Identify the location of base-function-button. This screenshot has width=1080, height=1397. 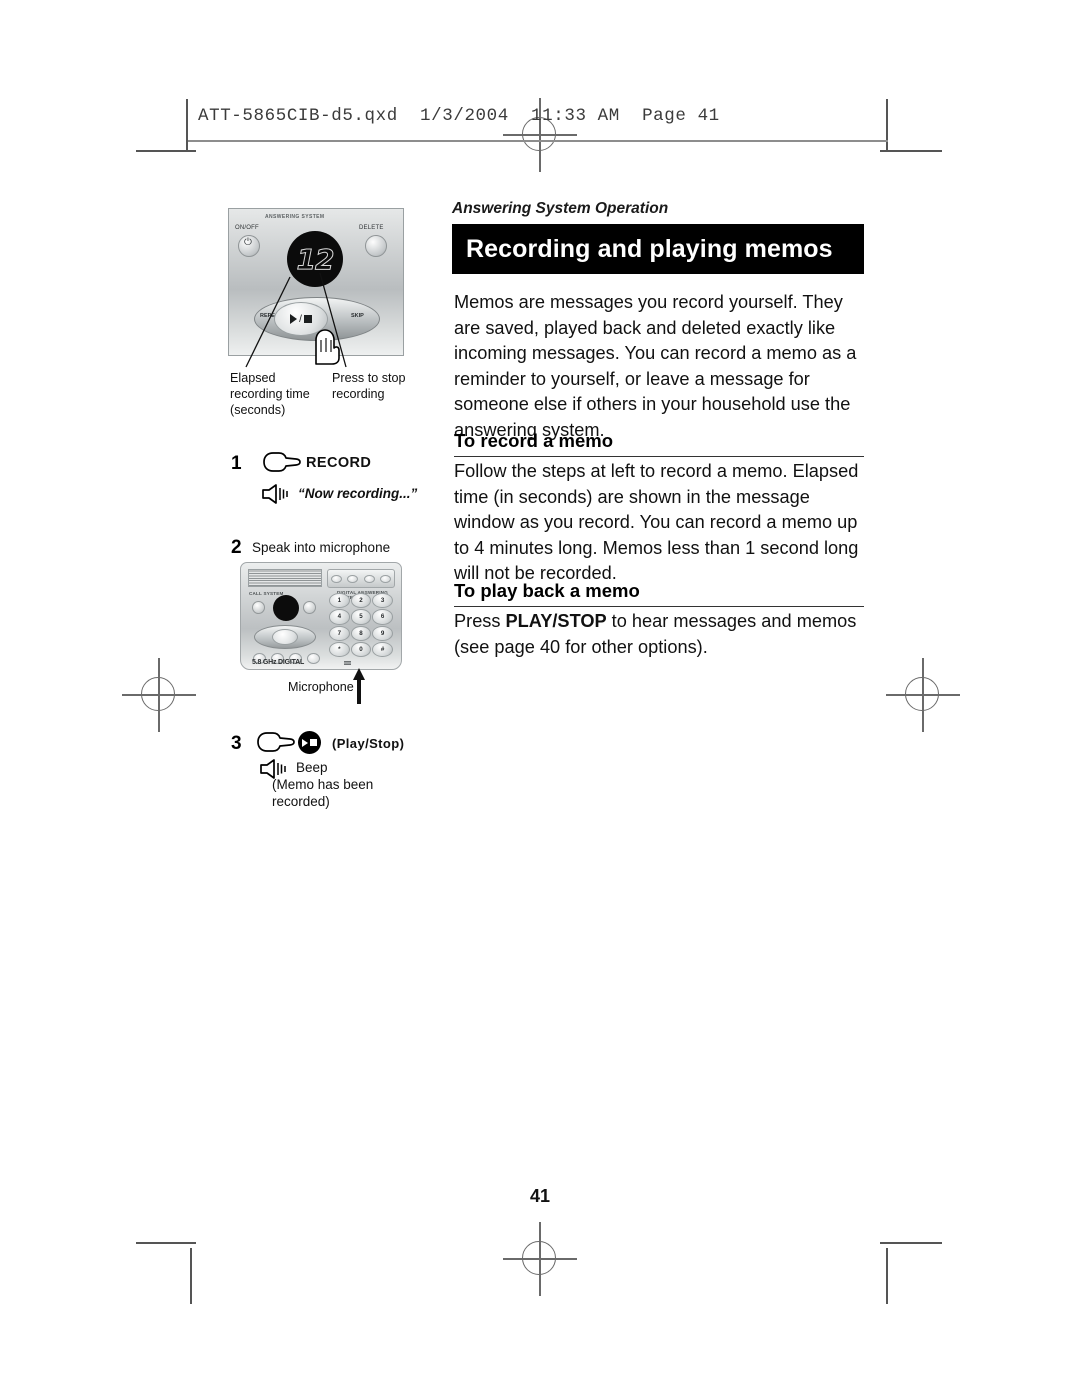
(313, 658).